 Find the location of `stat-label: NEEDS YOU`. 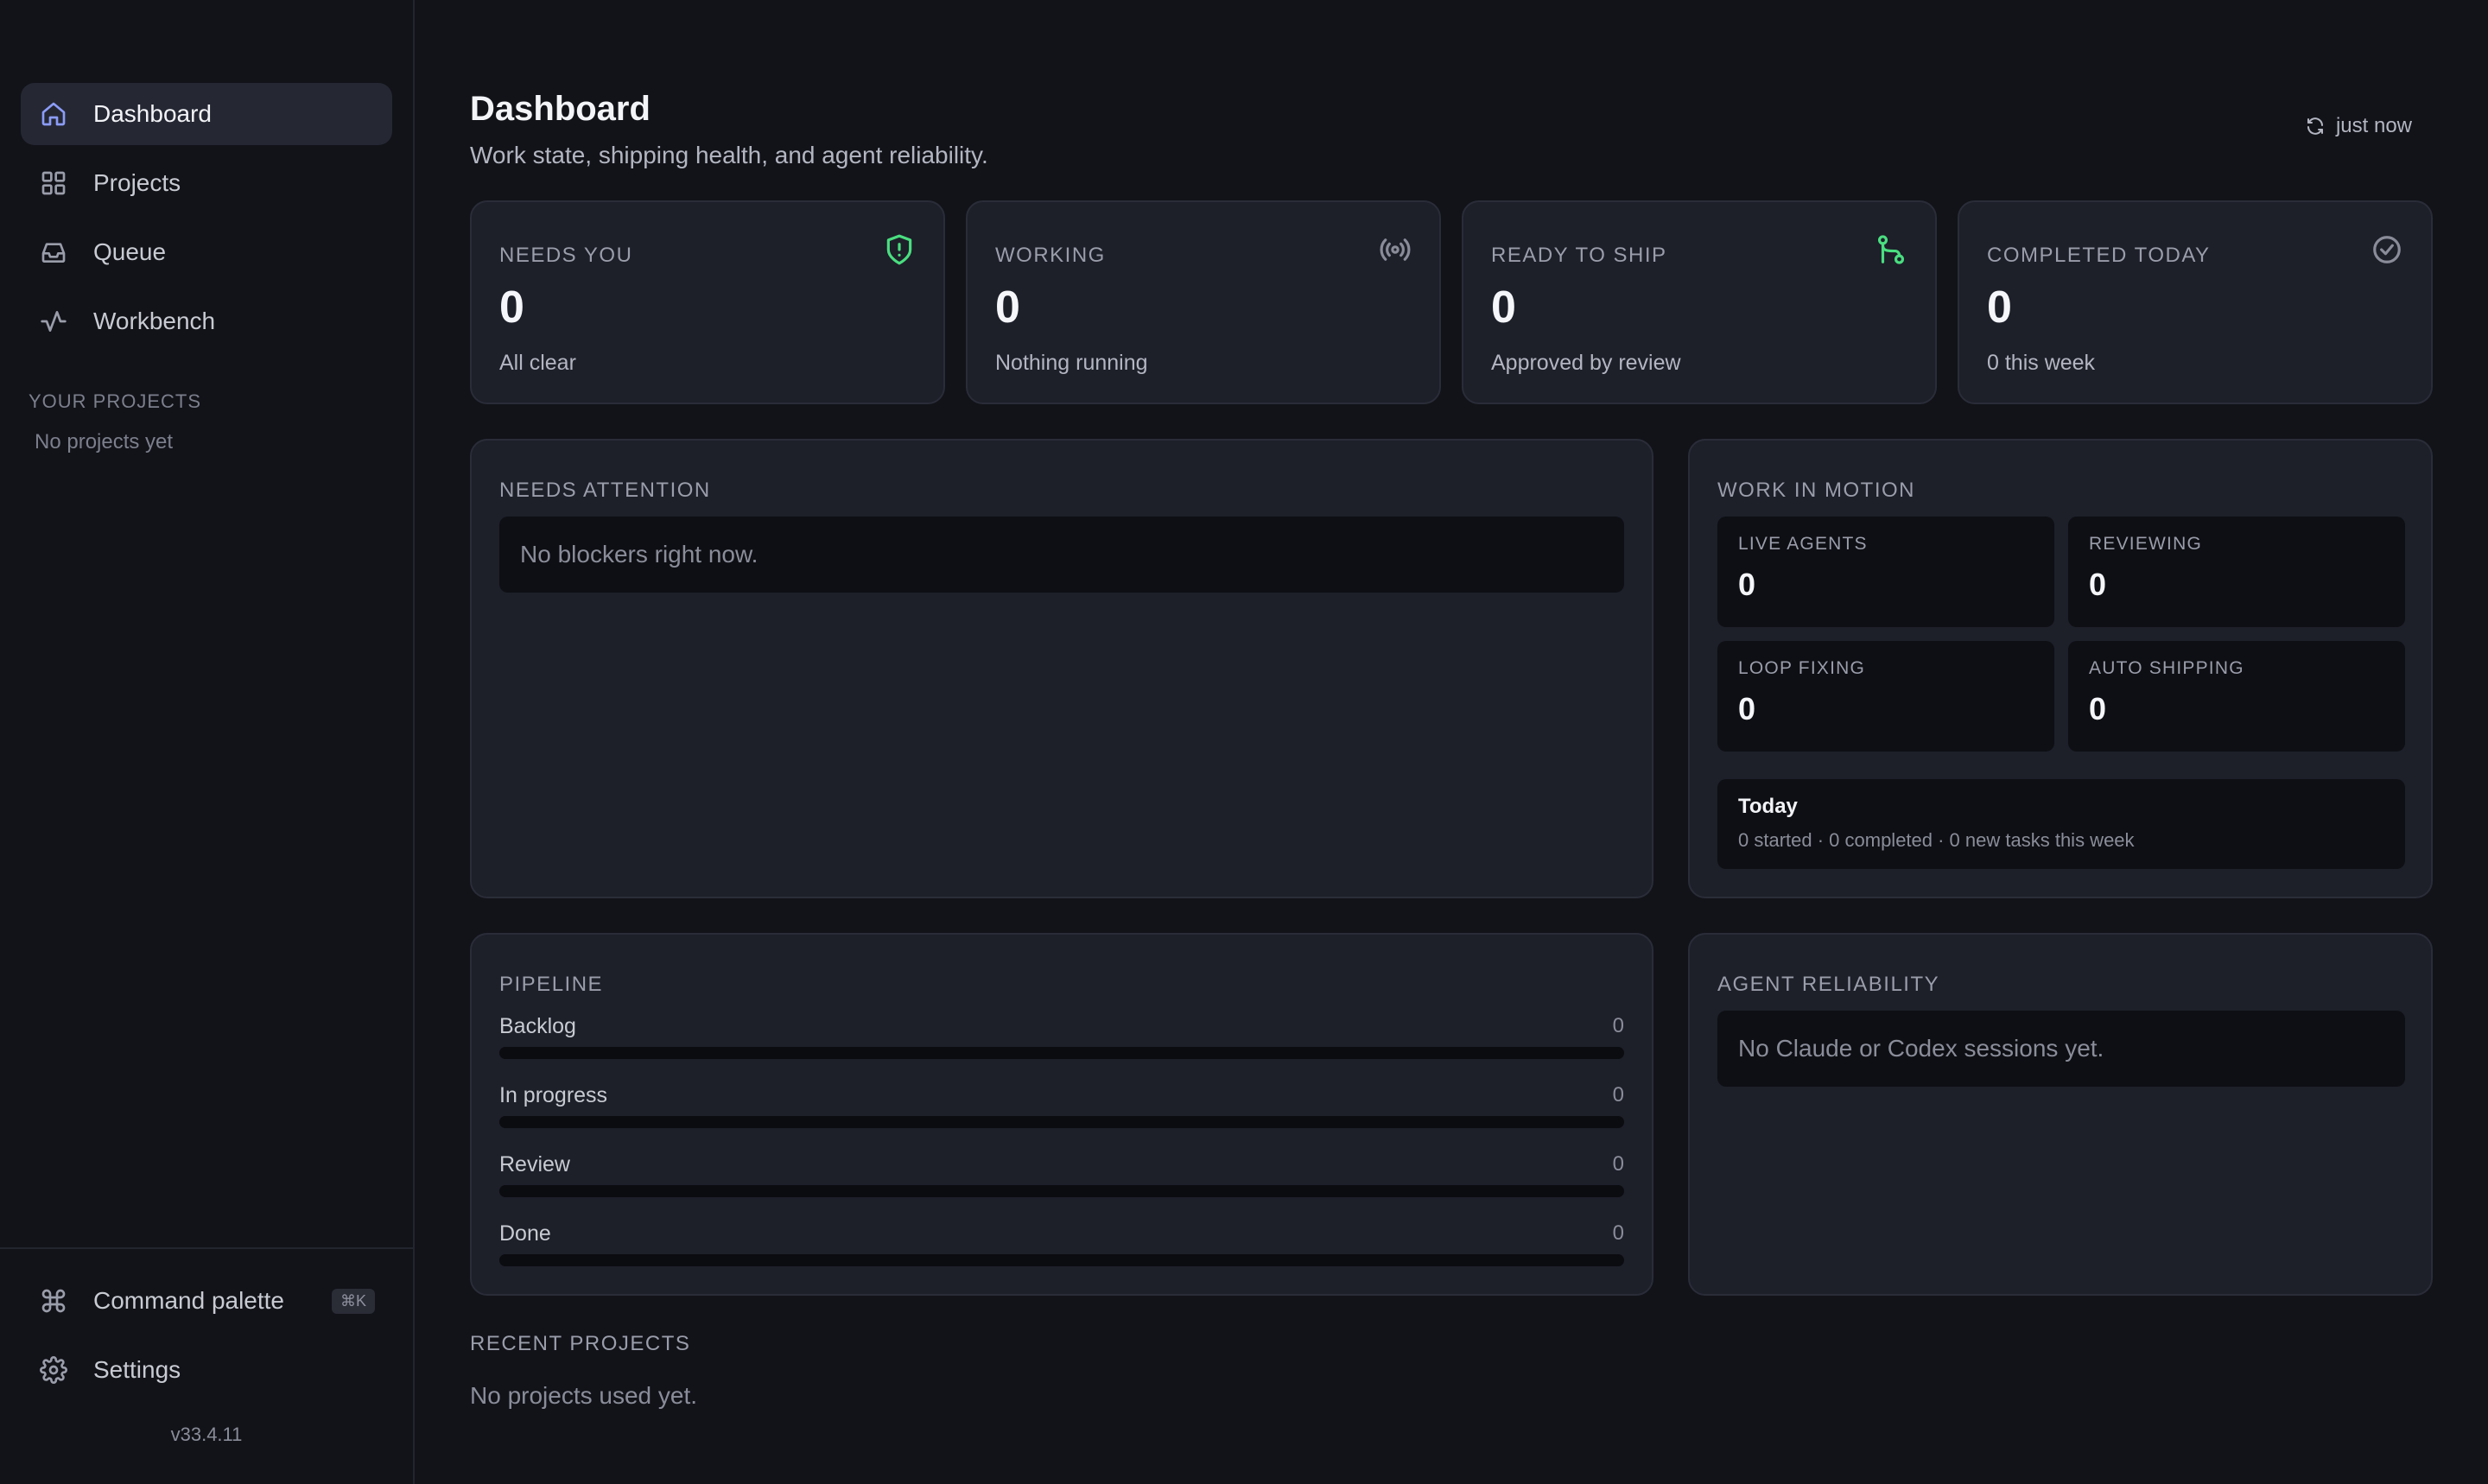

stat-label: NEEDS YOU is located at coordinates (566, 255).